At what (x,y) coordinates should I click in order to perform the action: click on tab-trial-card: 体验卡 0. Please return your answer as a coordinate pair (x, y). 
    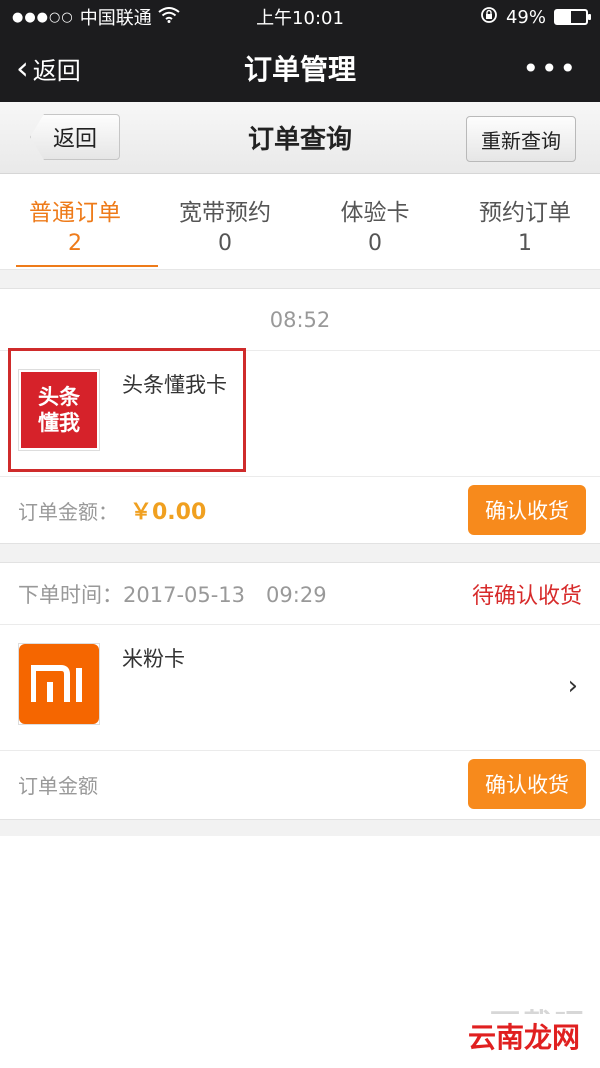
    Looking at the image, I should click on (375, 221).